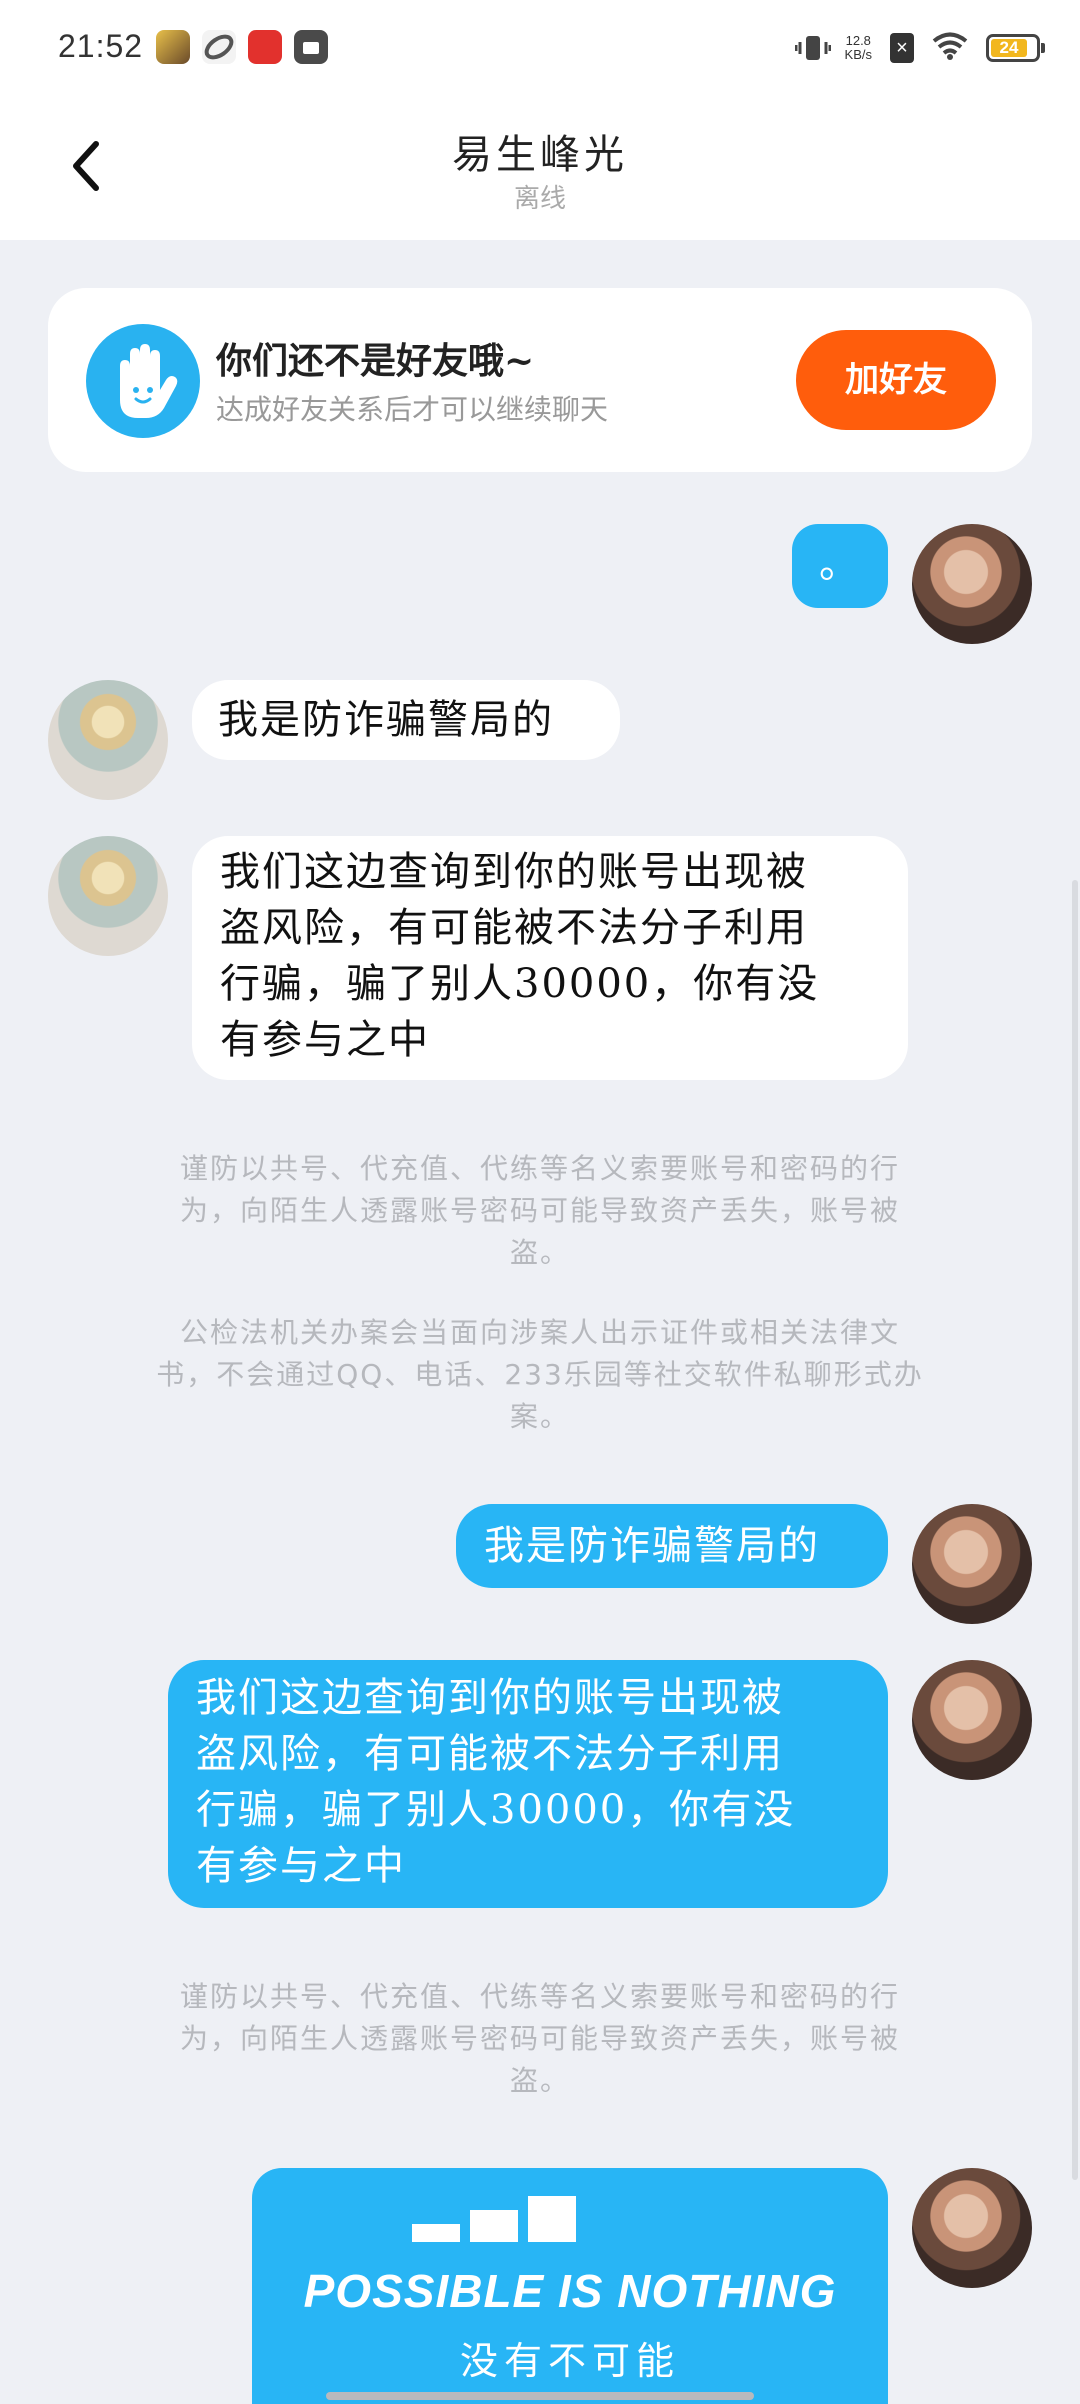 The height and width of the screenshot is (2404, 1080). What do you see at coordinates (540, 48) in the screenshot?
I see `status-bar: 21:52 12.8 KB/s × 24` at bounding box center [540, 48].